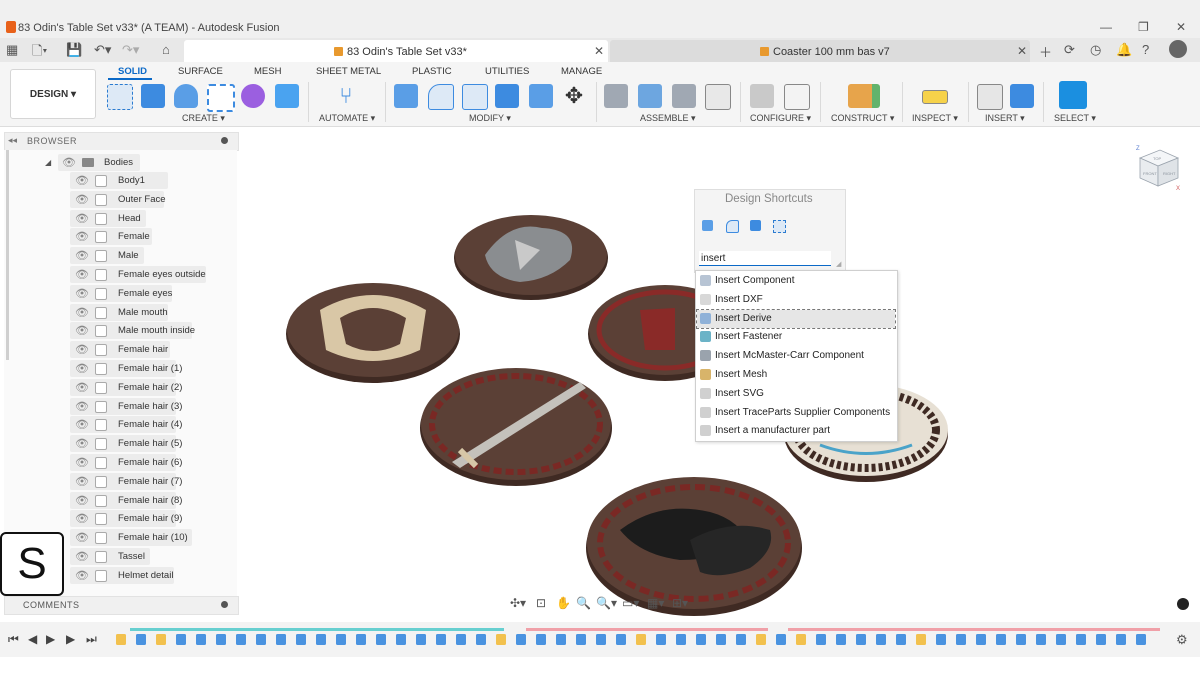  I want to click on configure-menu: CONFIGURE ▾, so click(780, 118).